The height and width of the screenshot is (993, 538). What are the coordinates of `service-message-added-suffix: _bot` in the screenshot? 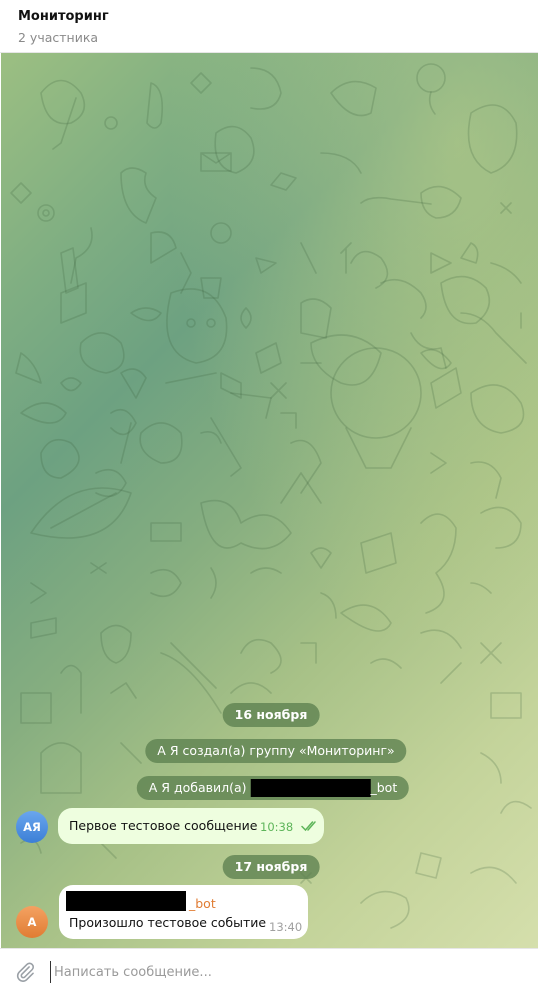 It's located at (384, 787).